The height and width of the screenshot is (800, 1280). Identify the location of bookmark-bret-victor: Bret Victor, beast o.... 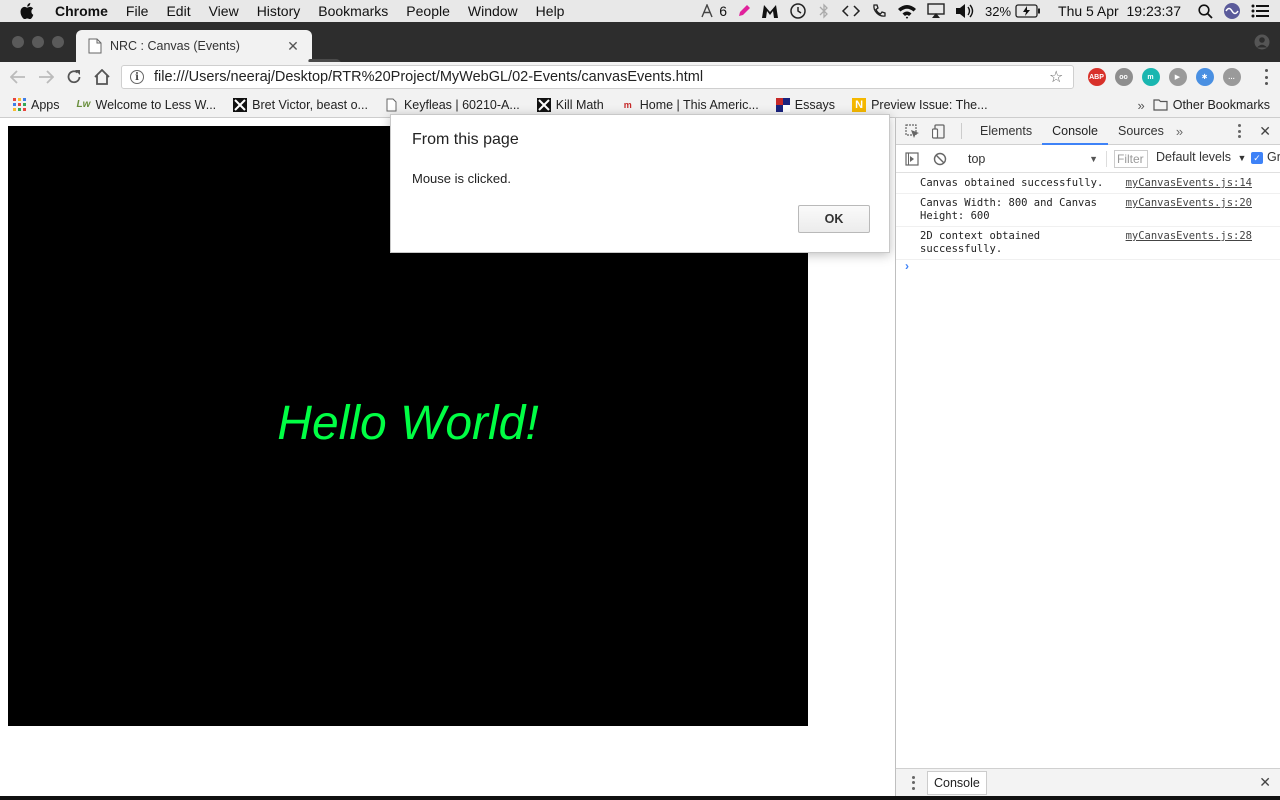
(300, 104).